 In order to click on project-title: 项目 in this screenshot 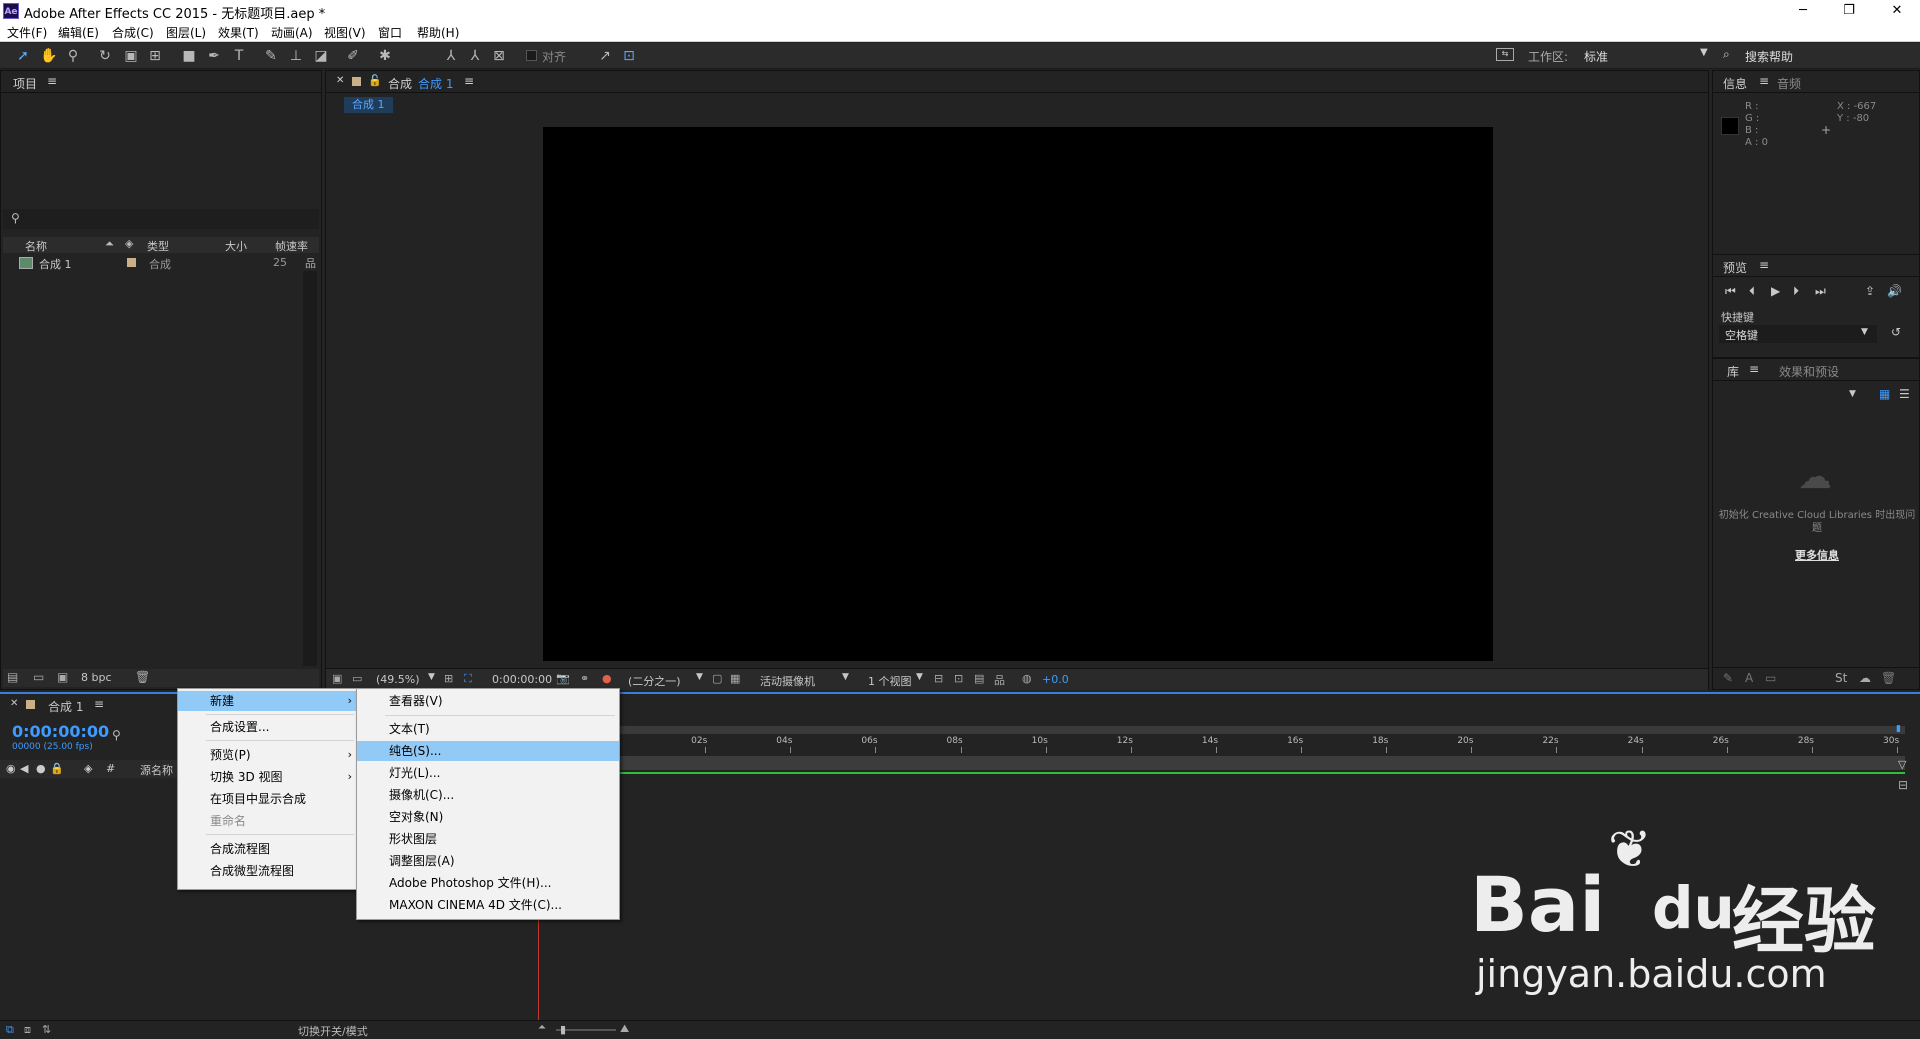, I will do `click(25, 83)`.